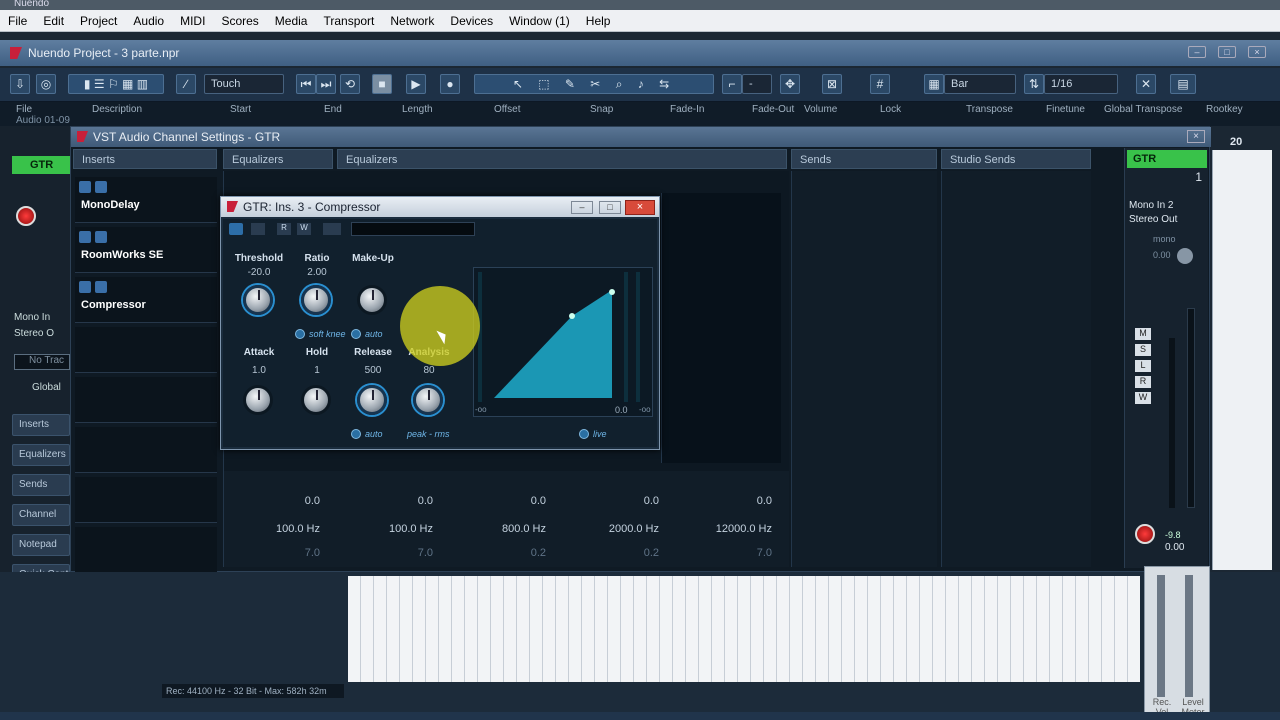 Image resolution: width=1280 pixels, height=720 pixels. Describe the element at coordinates (757, 84) in the screenshot. I see `snap-select: -` at that location.